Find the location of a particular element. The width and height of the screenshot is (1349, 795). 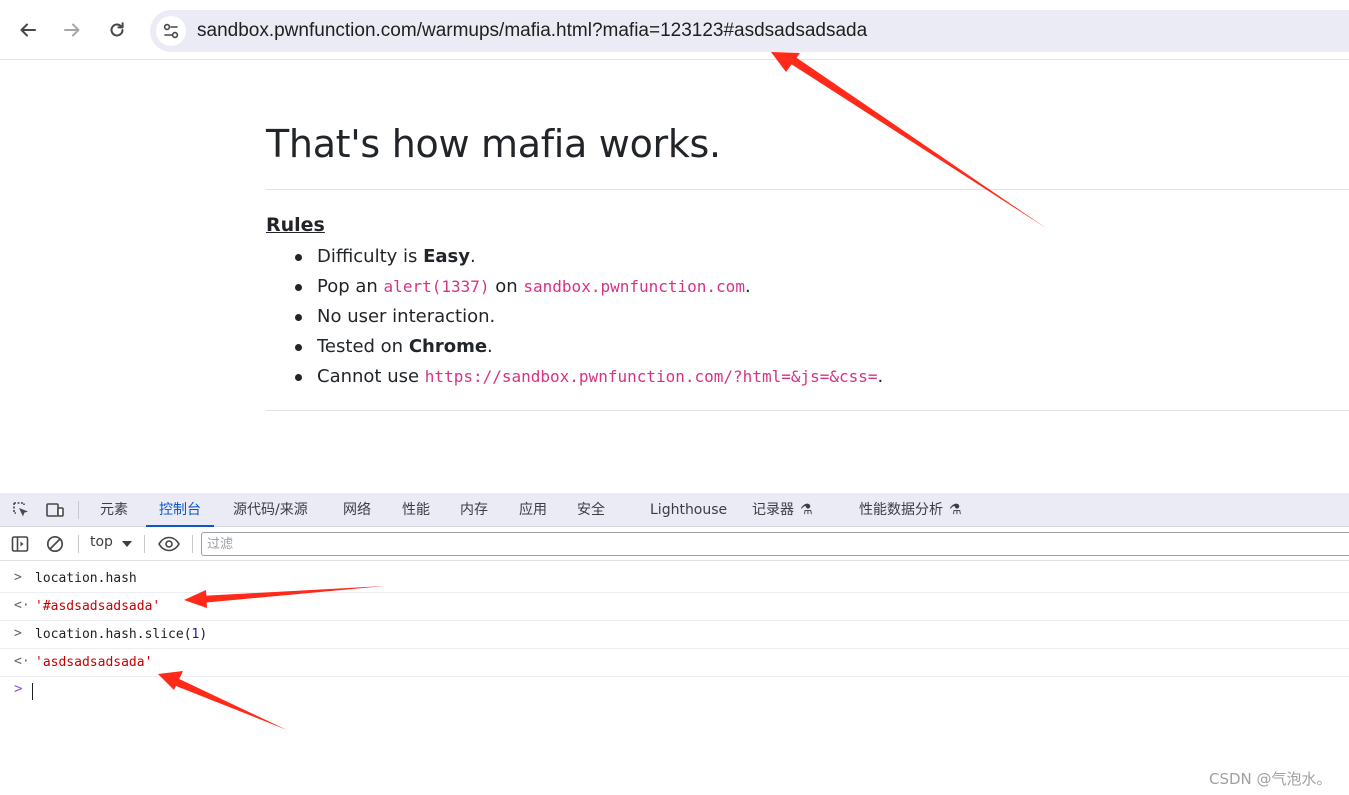

page-title: That's how mafia works. is located at coordinates (493, 144).